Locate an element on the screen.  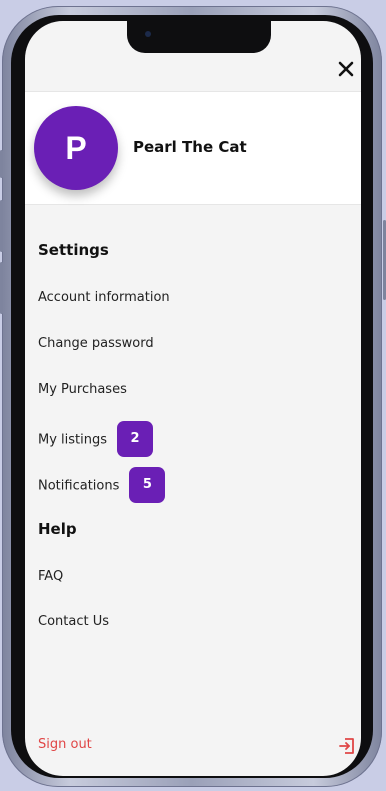
close-icon is located at coordinates (346, 69).